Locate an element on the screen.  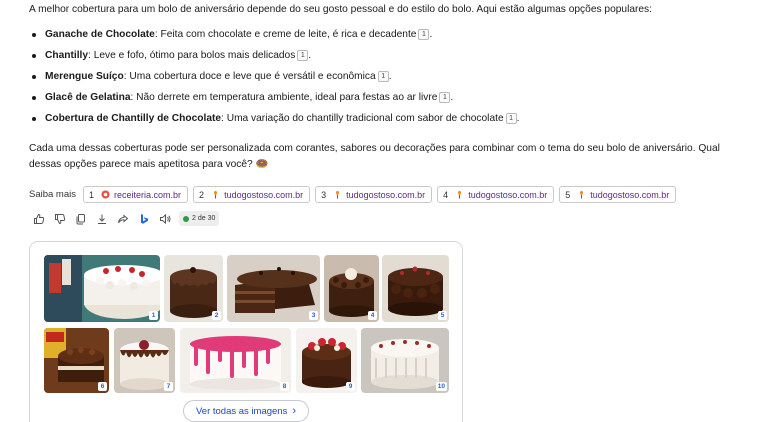
image-number-badge: 7 is located at coordinates (168, 386).